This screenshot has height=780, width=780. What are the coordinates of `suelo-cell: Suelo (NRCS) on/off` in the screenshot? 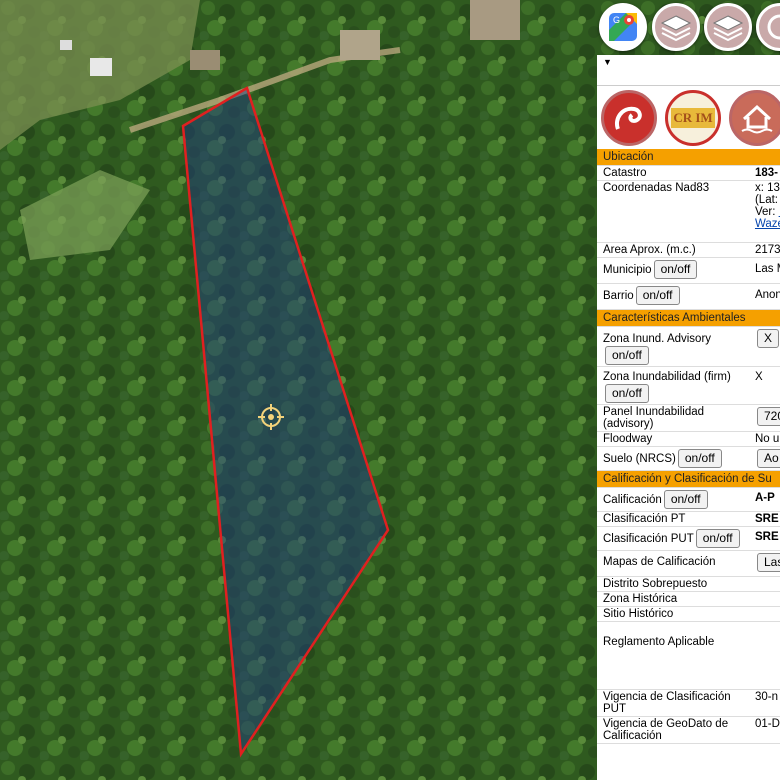 It's located at (673, 458).